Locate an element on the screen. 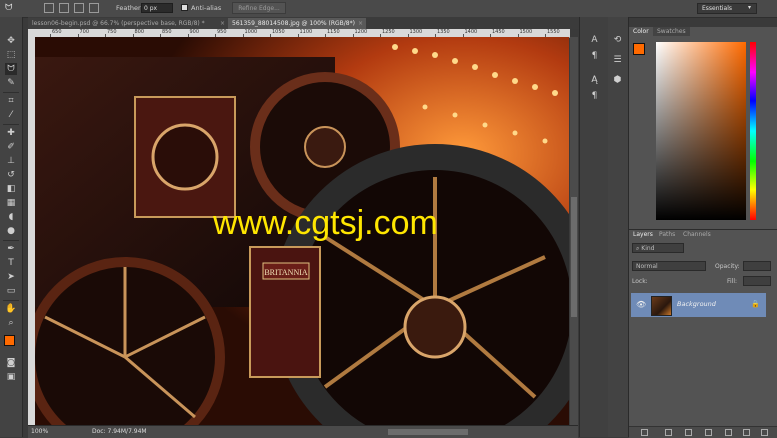 This screenshot has height=438, width=777. ruler-label: 1350 is located at coordinates (443, 32).